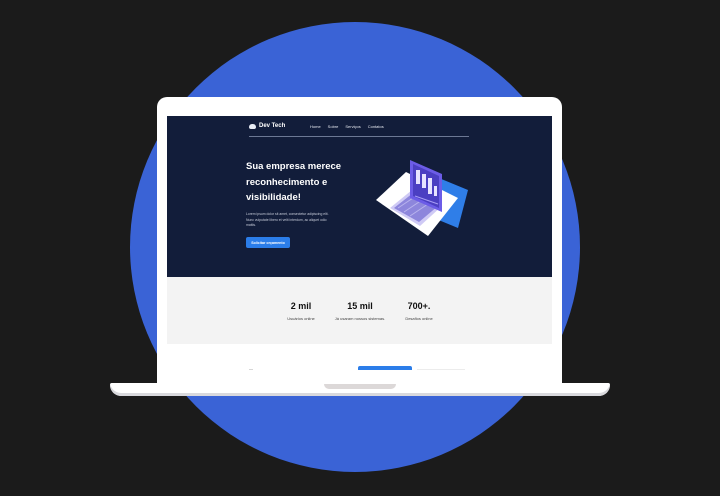 The height and width of the screenshot is (496, 720). Describe the element at coordinates (301, 318) in the screenshot. I see `stat-label: Usuários online` at that location.